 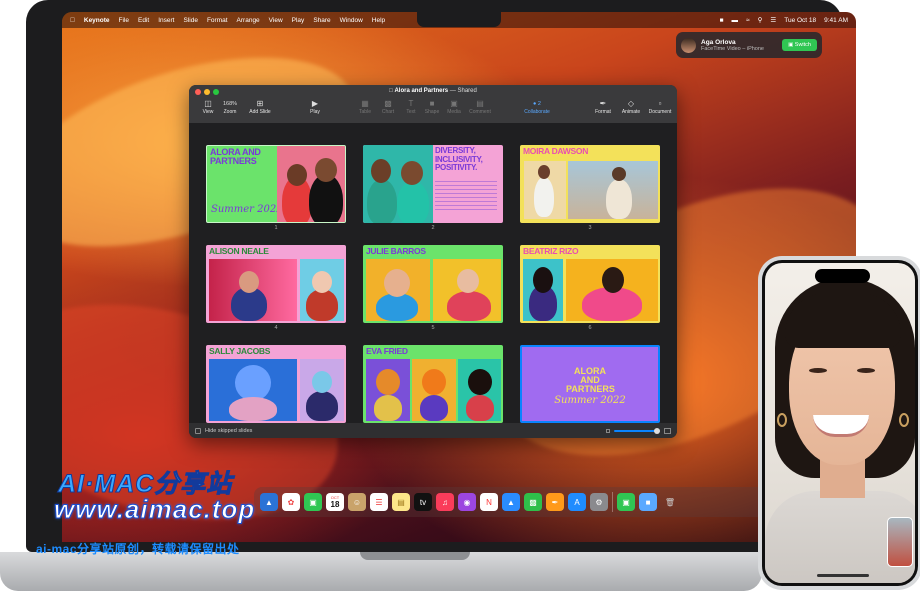 What do you see at coordinates (143, 20) in the screenshot?
I see `menu-edit: Edit` at bounding box center [143, 20].